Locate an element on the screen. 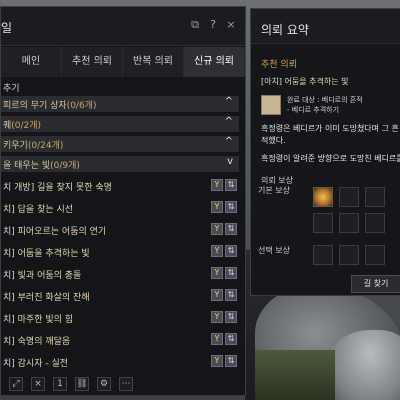 The image size is (400, 400). quest-item: 치] 부러진 화살의 잔해 Y ⇅ is located at coordinates (120, 296).